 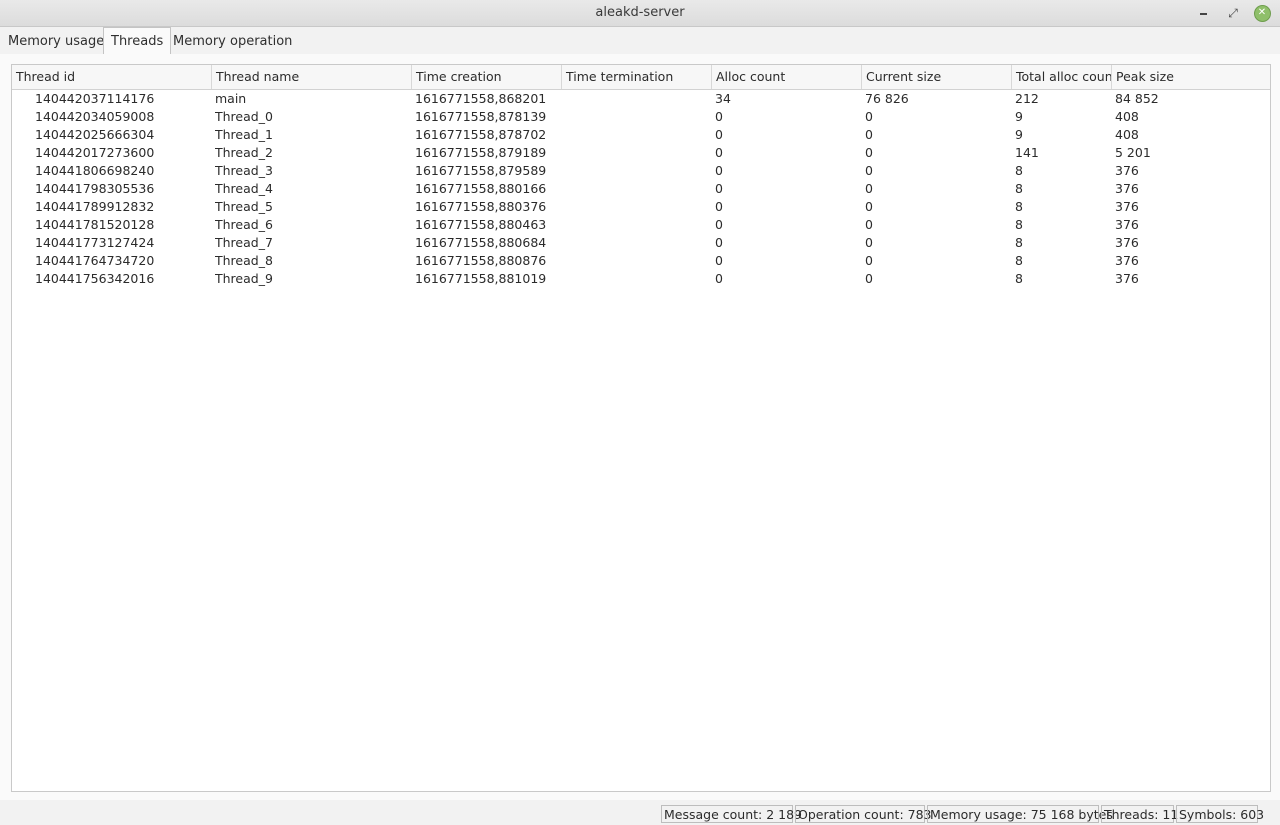 What do you see at coordinates (1137, 98) in the screenshot?
I see `cell-peak-size: 84 852` at bounding box center [1137, 98].